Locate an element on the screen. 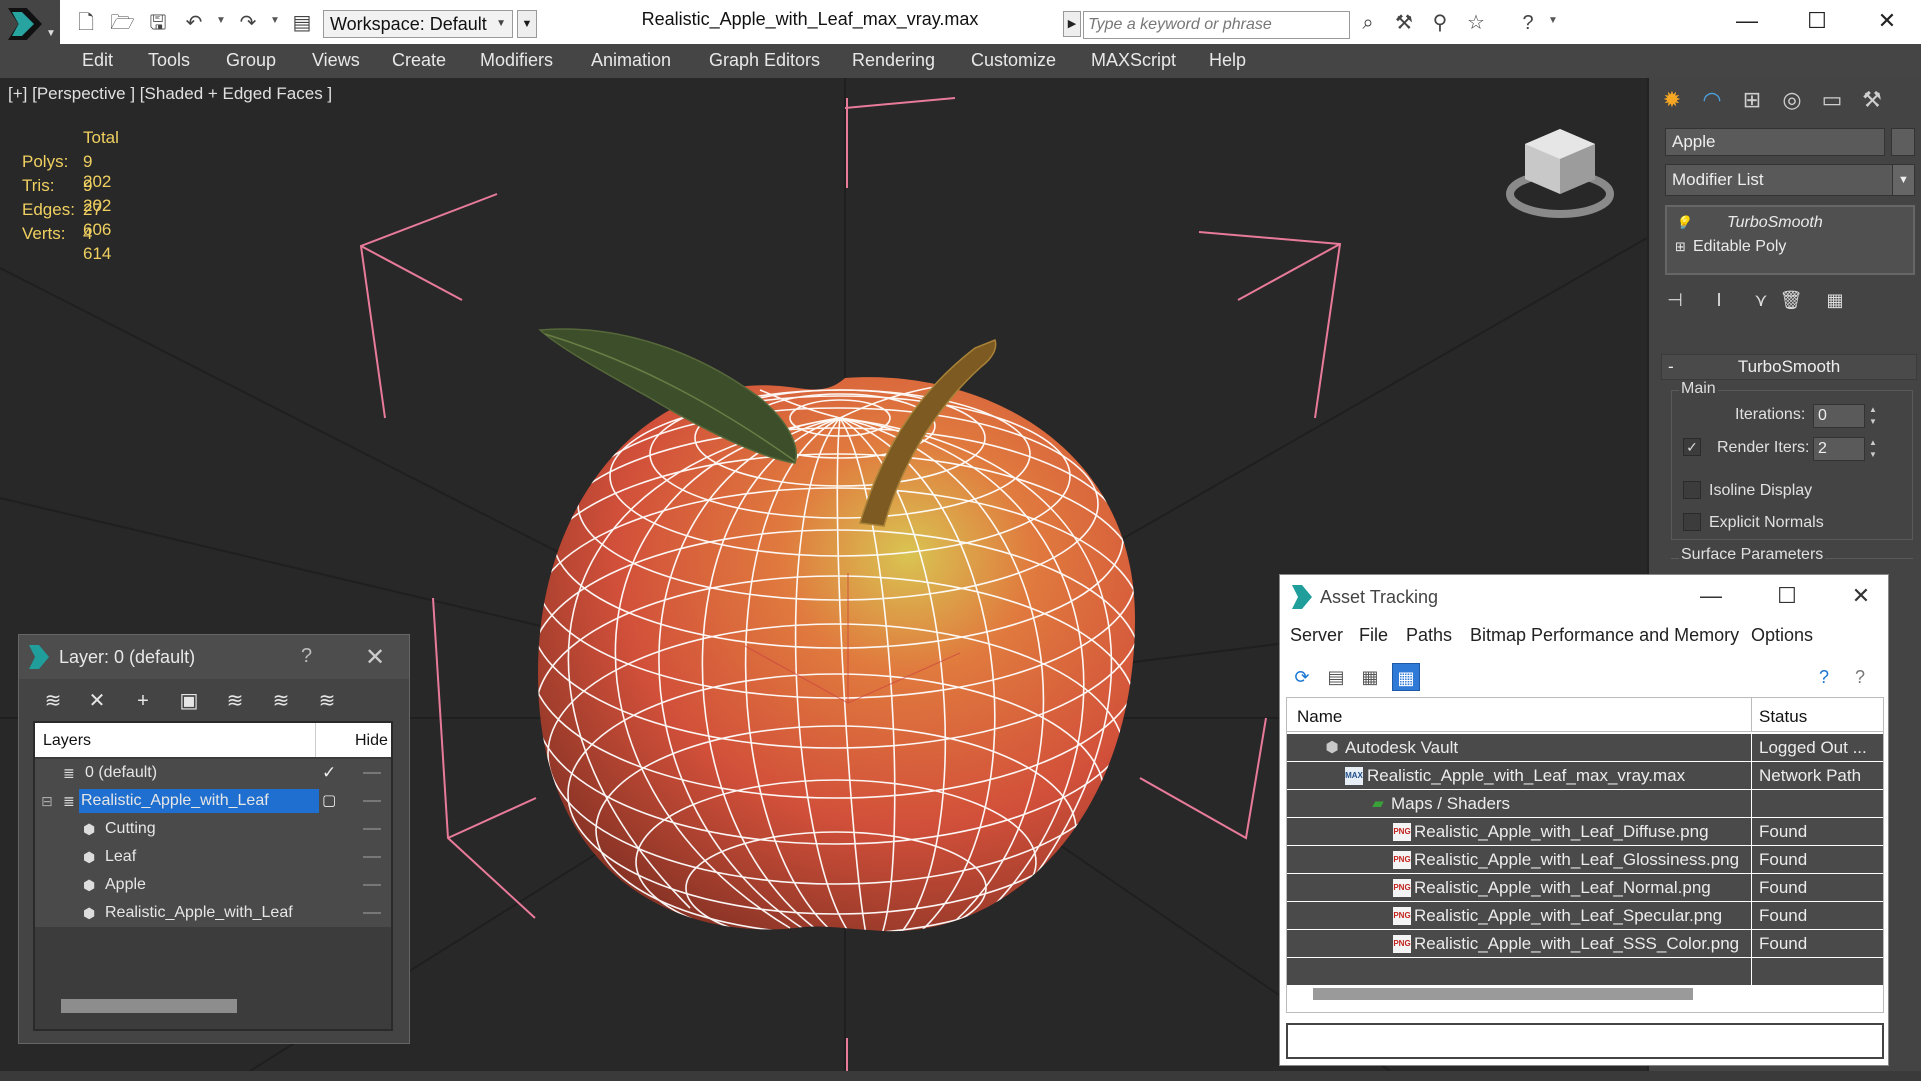  binoculars-icon: ⌕ is located at coordinates (1368, 23).